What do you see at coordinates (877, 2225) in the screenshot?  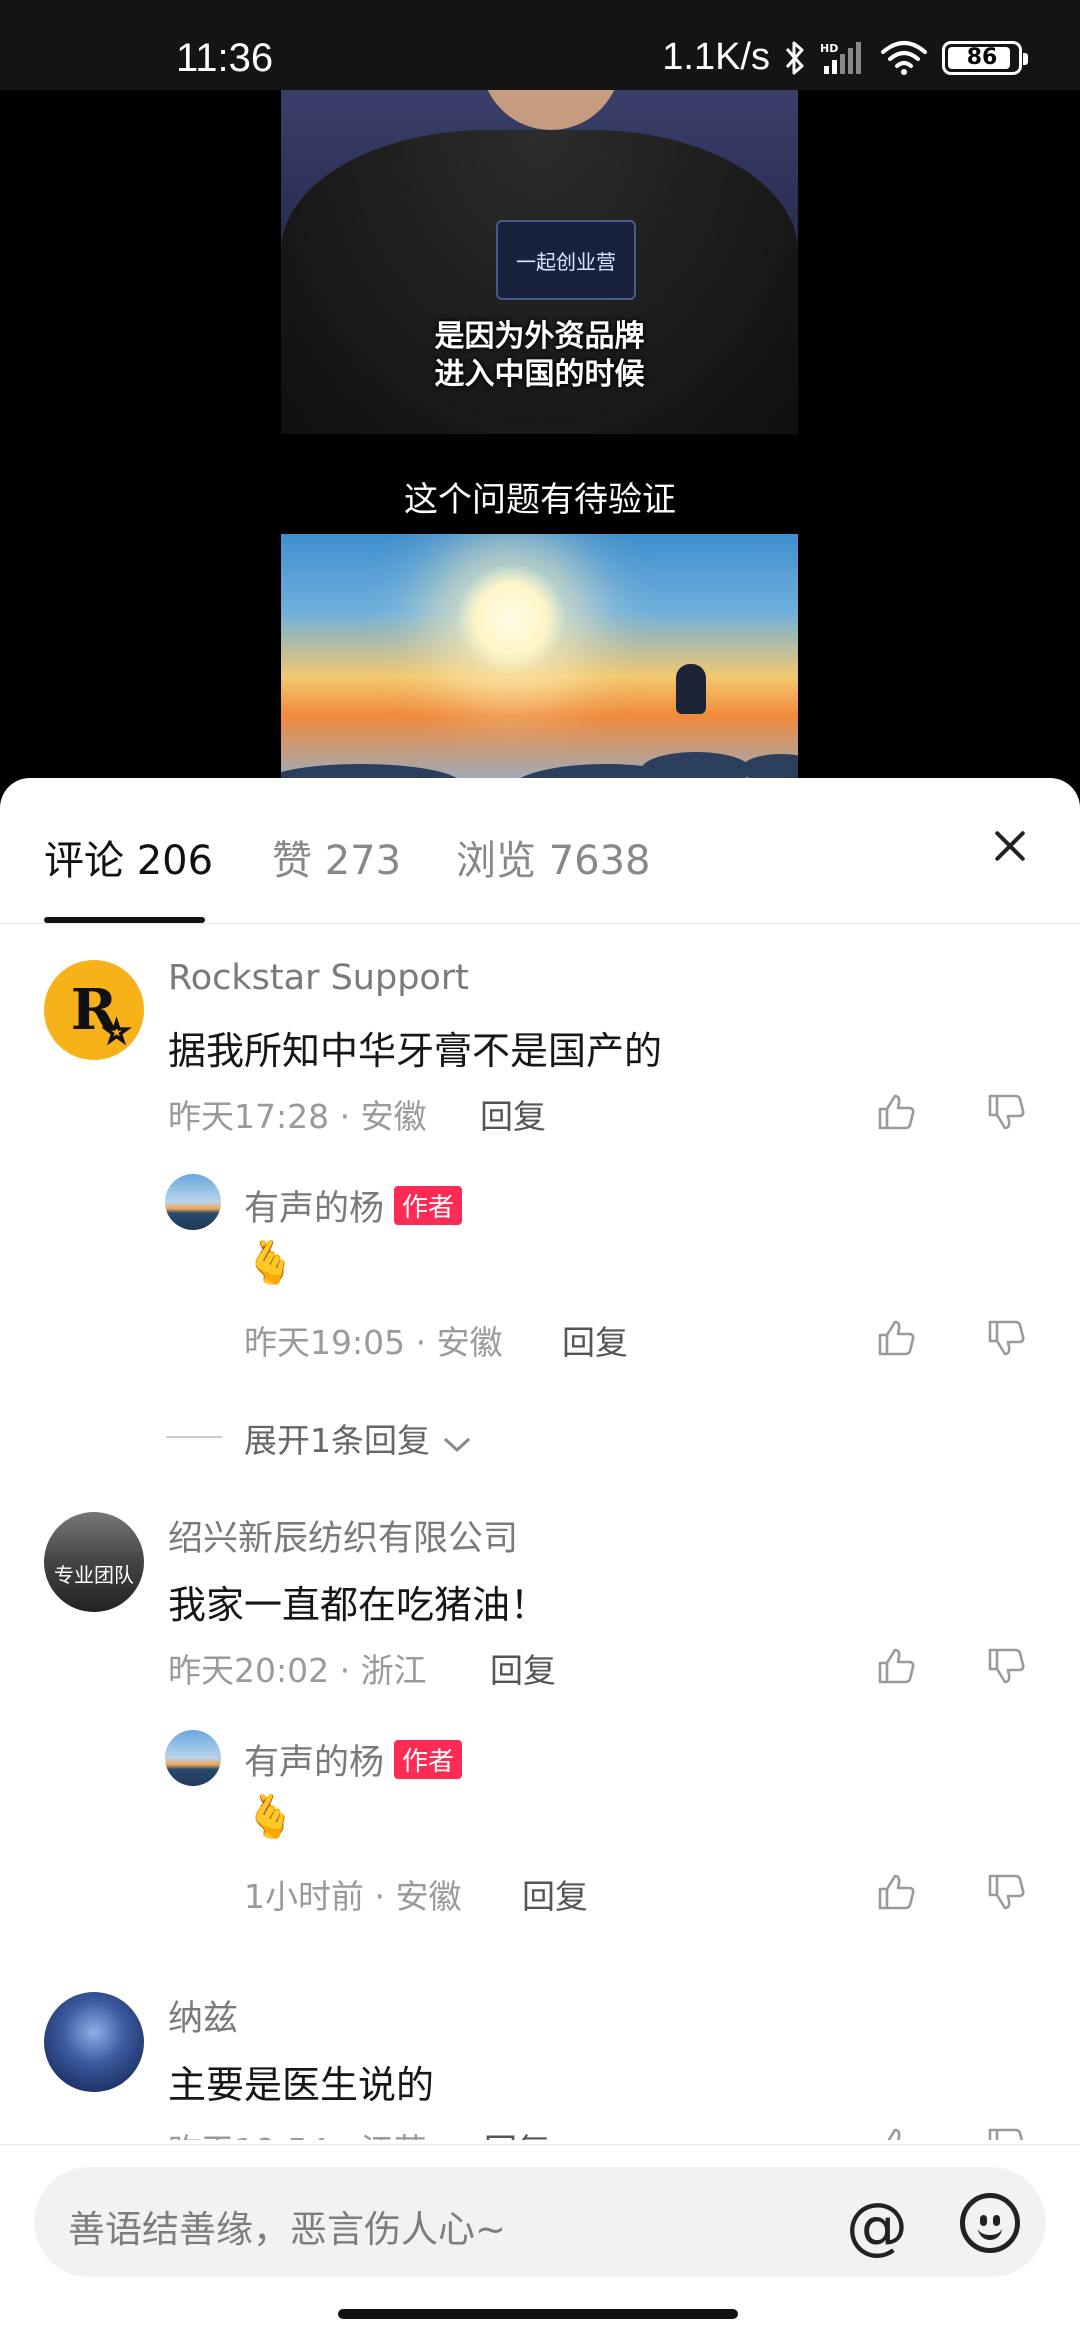 I see `at-mention-icon: @` at bounding box center [877, 2225].